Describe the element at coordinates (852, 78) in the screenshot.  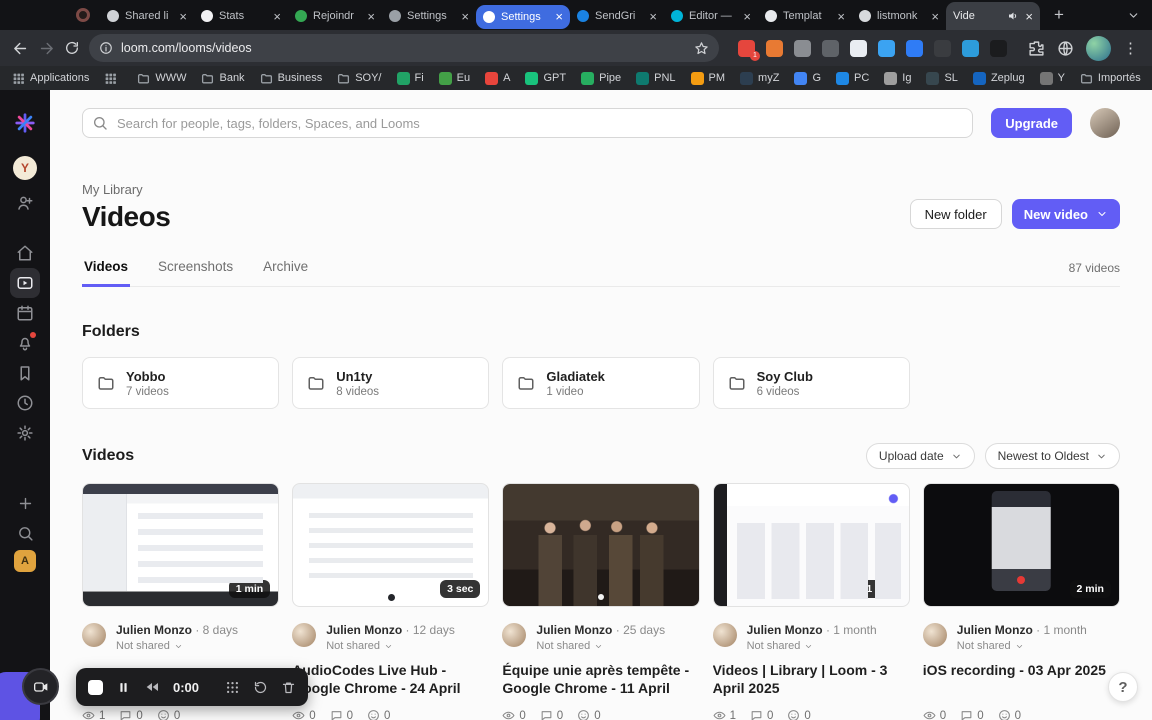
I see `bookmark-item: PC` at that location.